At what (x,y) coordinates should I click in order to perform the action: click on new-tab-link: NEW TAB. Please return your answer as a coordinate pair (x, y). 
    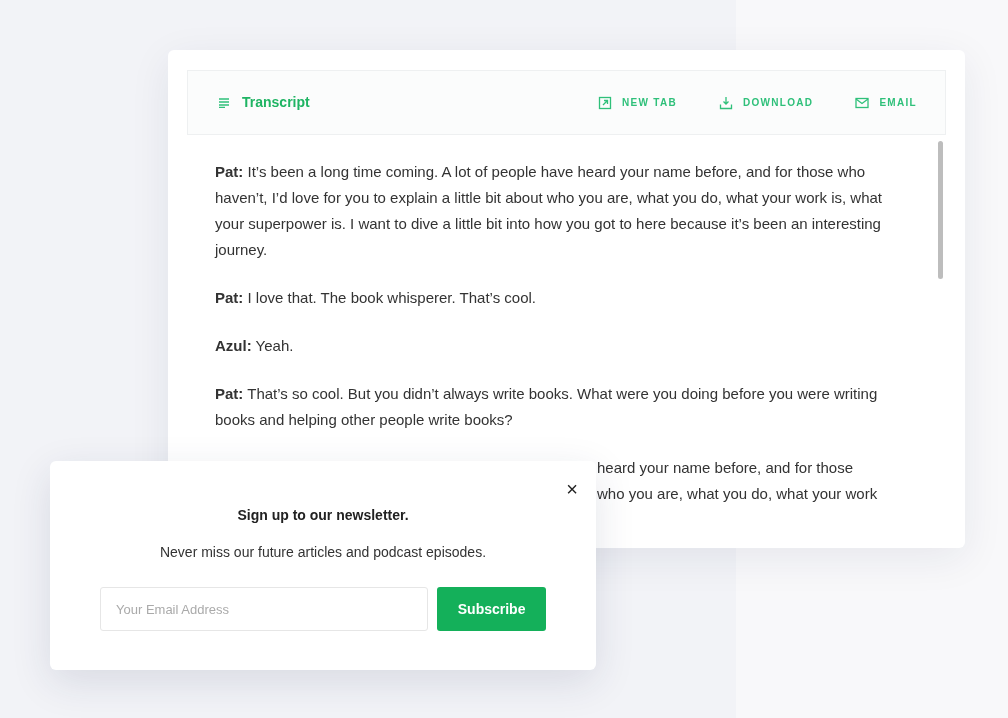
    Looking at the image, I should click on (637, 102).